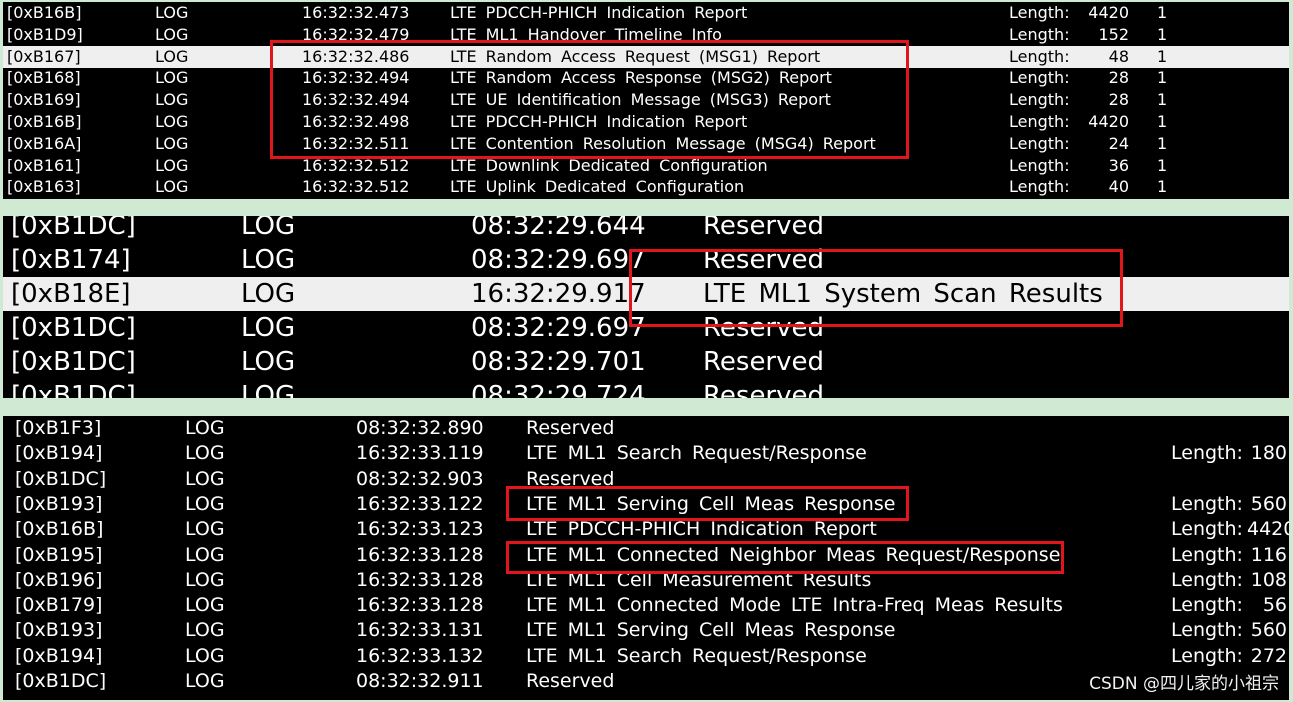 The height and width of the screenshot is (702, 1293). Describe the element at coordinates (1268, 630) in the screenshot. I see `length-value: 560` at that location.